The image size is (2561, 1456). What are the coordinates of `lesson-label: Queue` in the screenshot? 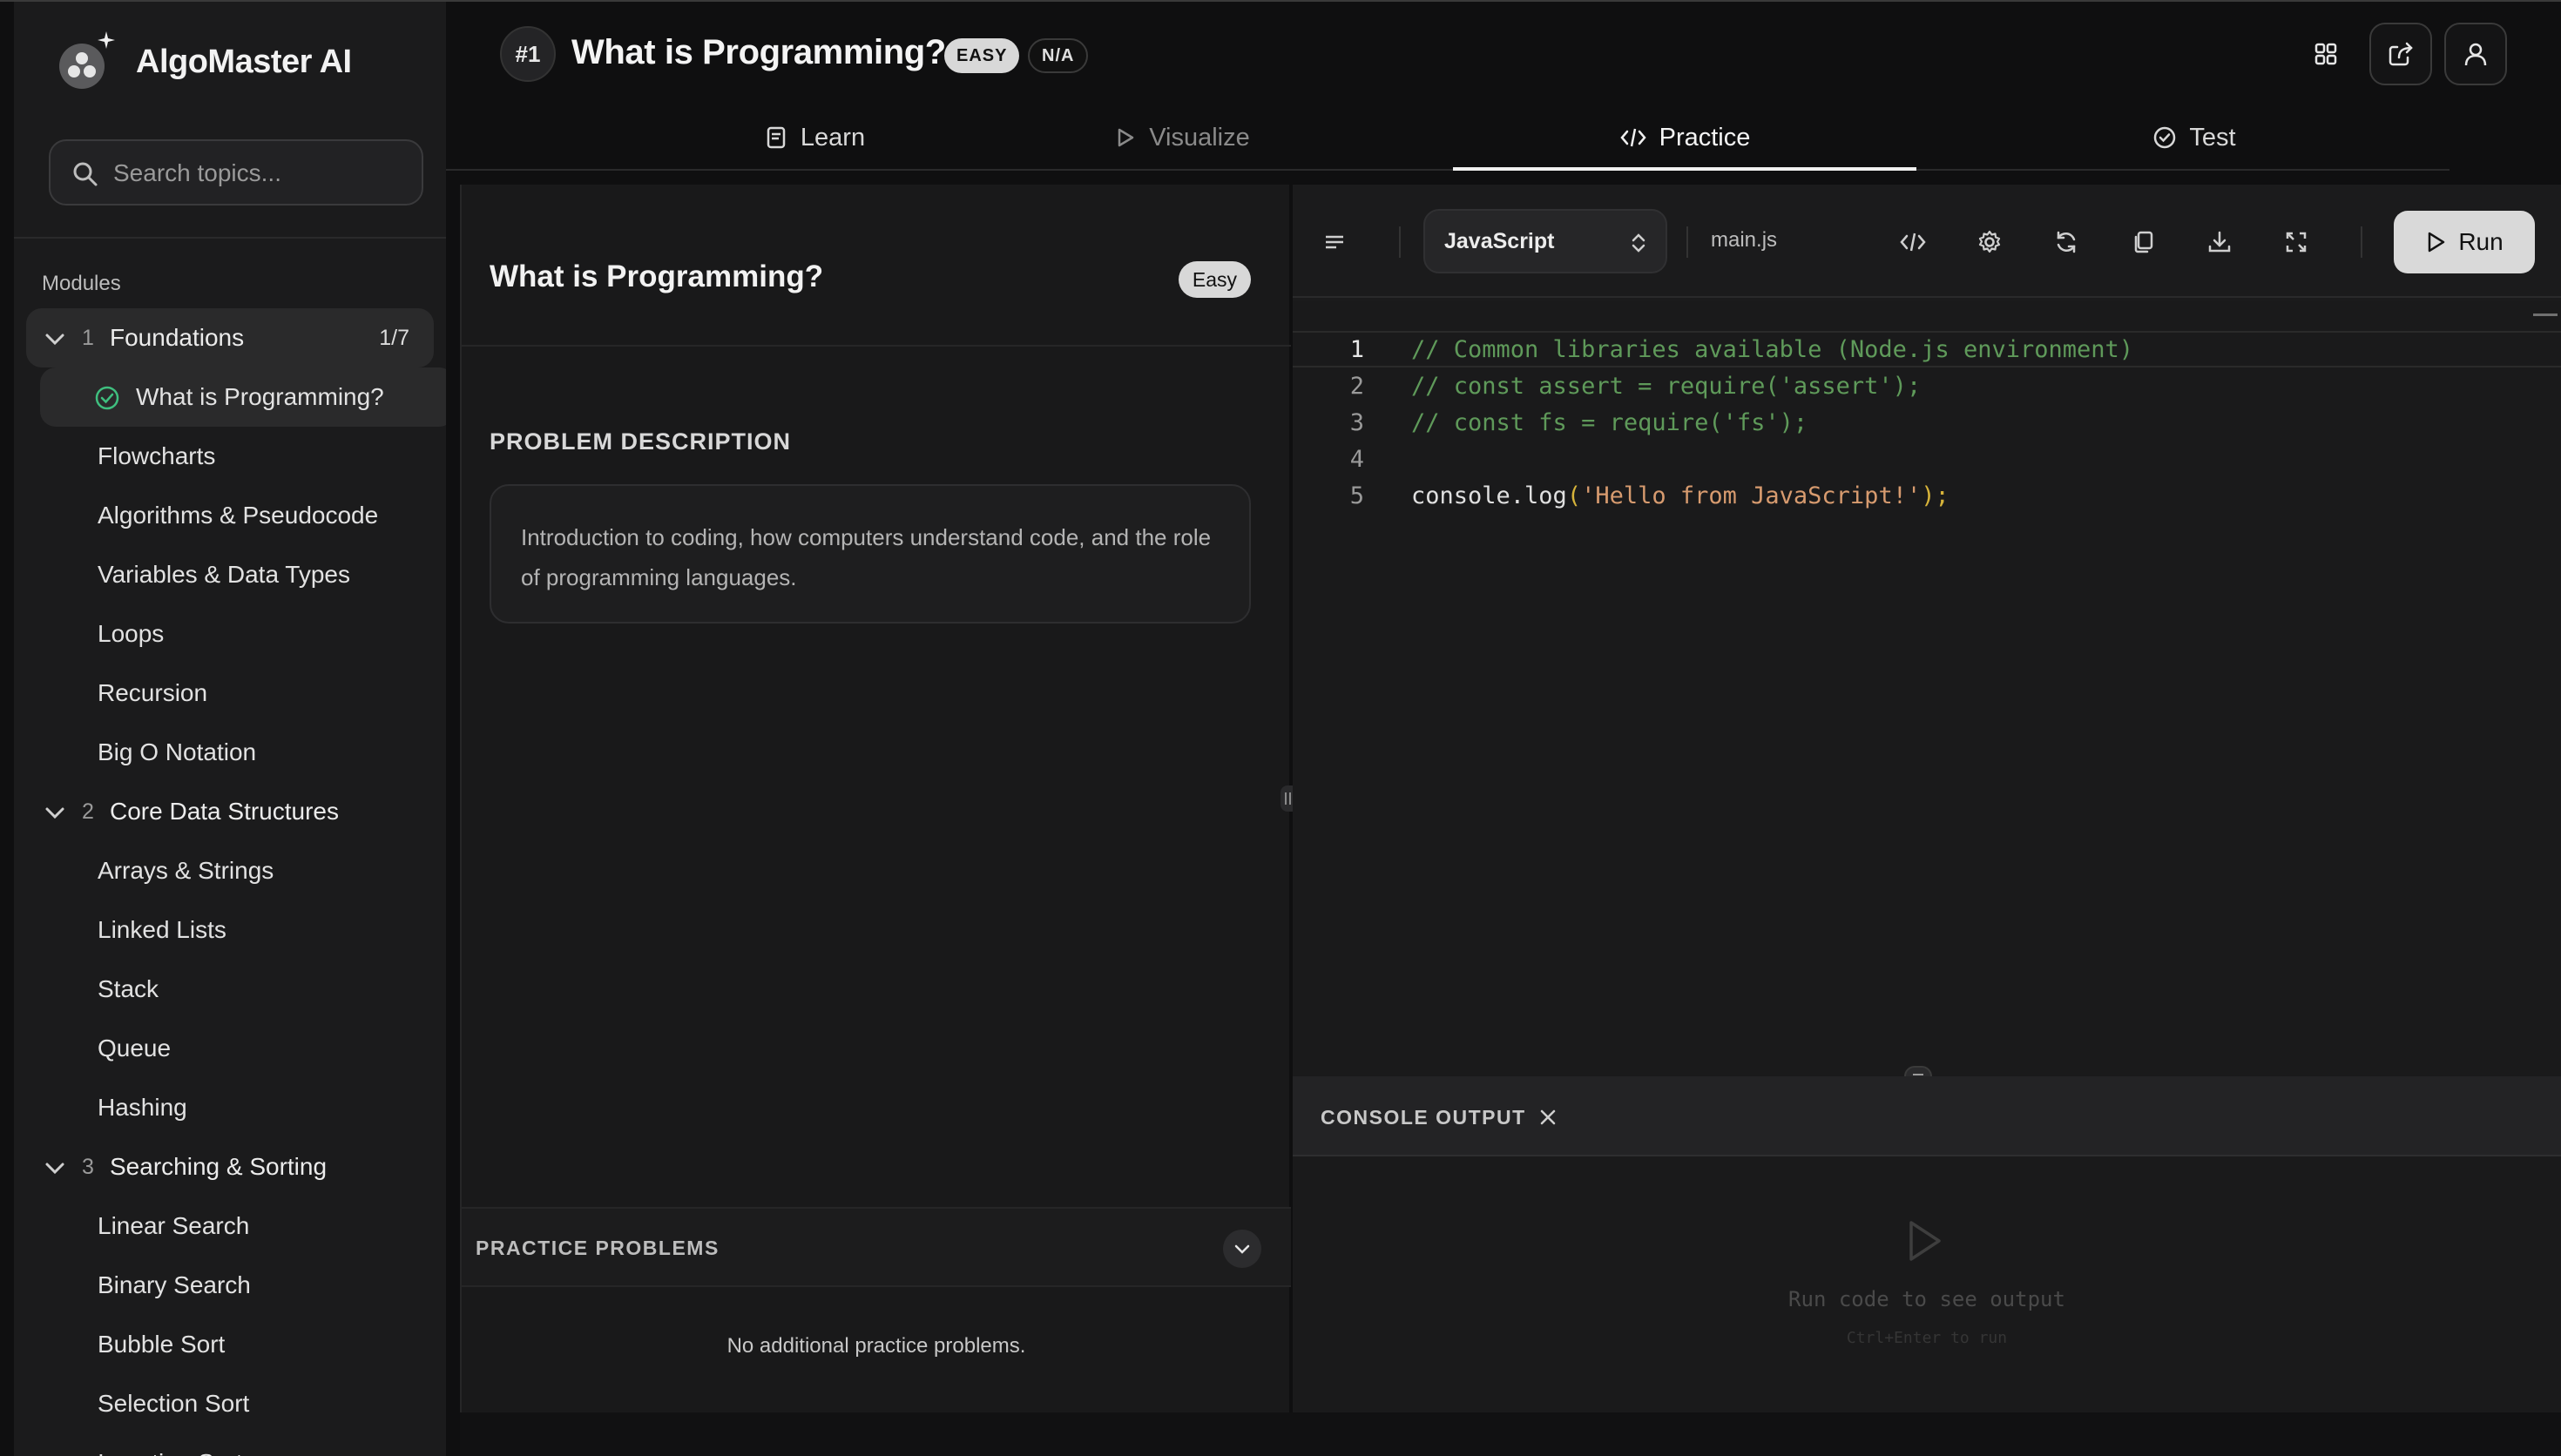 It's located at (135, 1048).